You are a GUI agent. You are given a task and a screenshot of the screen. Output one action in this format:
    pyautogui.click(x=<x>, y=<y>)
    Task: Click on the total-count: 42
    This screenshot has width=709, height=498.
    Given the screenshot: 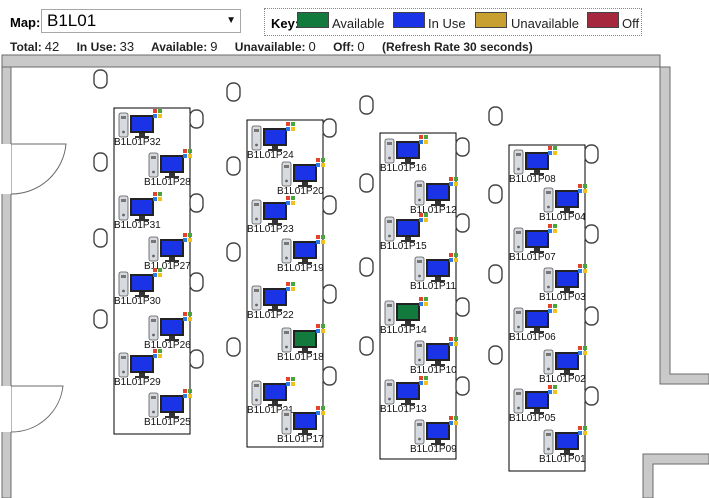 What is the action you would take?
    pyautogui.click(x=52, y=46)
    